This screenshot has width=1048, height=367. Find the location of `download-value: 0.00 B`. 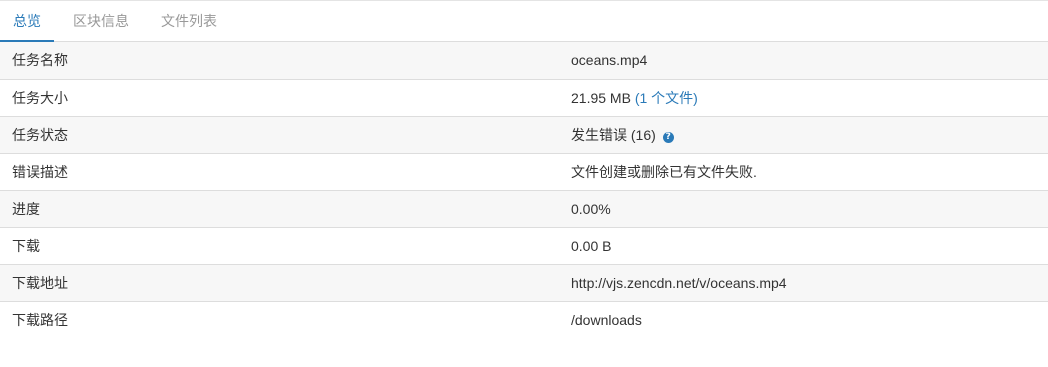

download-value: 0.00 B is located at coordinates (803, 245).